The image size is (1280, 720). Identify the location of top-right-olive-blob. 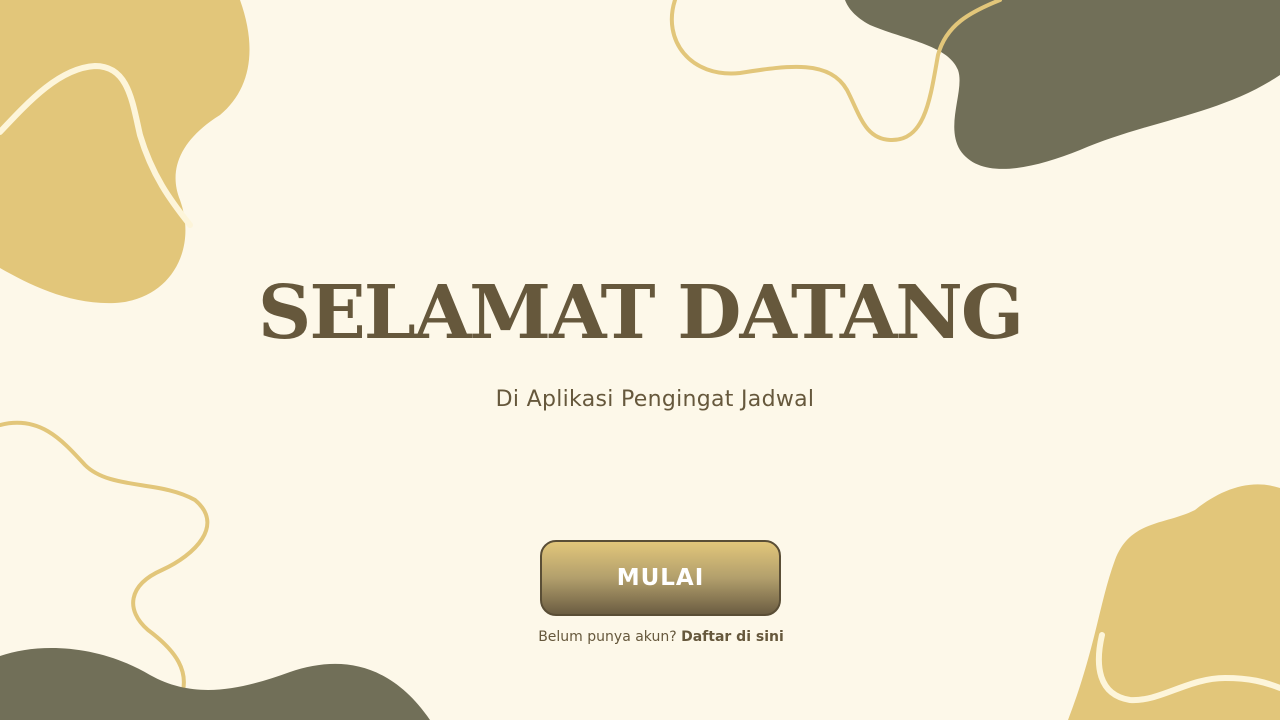
(1062, 84).